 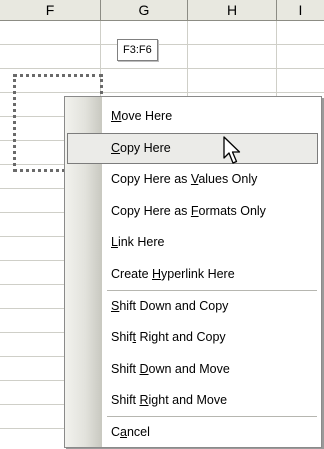 I want to click on menu-item-link-here: Link Here, so click(x=193, y=243).